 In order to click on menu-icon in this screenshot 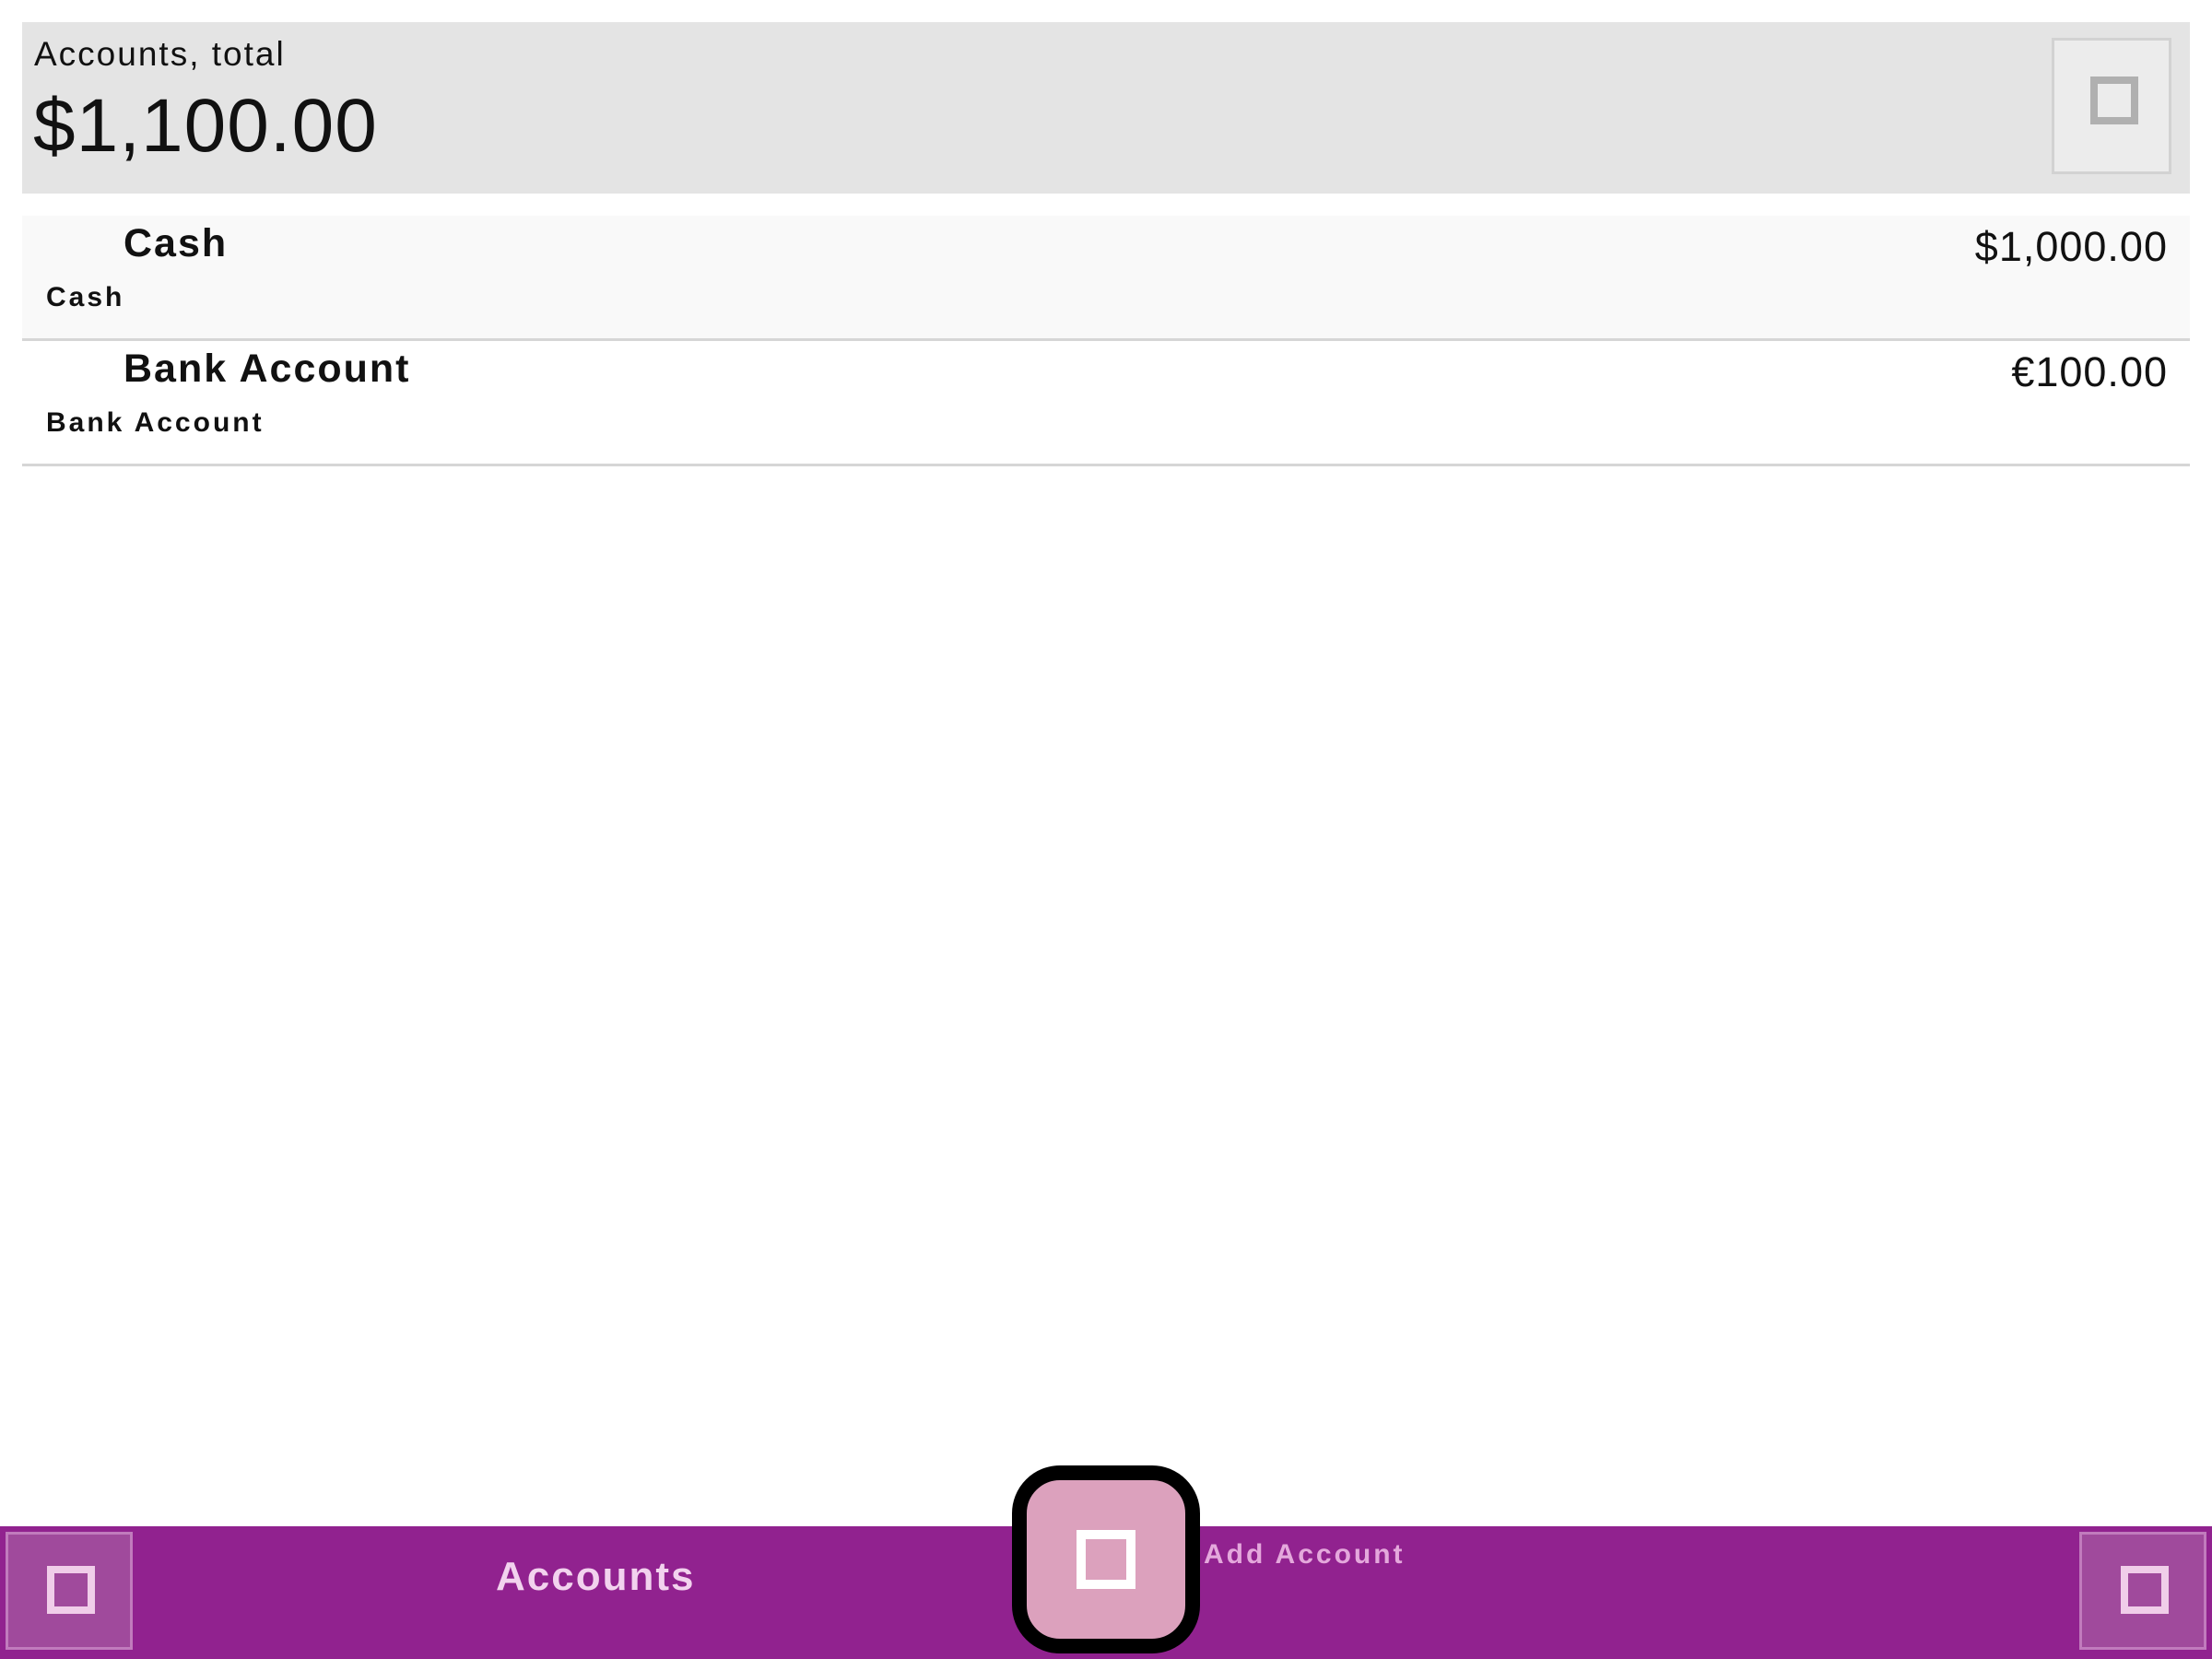, I will do `click(71, 1590)`.